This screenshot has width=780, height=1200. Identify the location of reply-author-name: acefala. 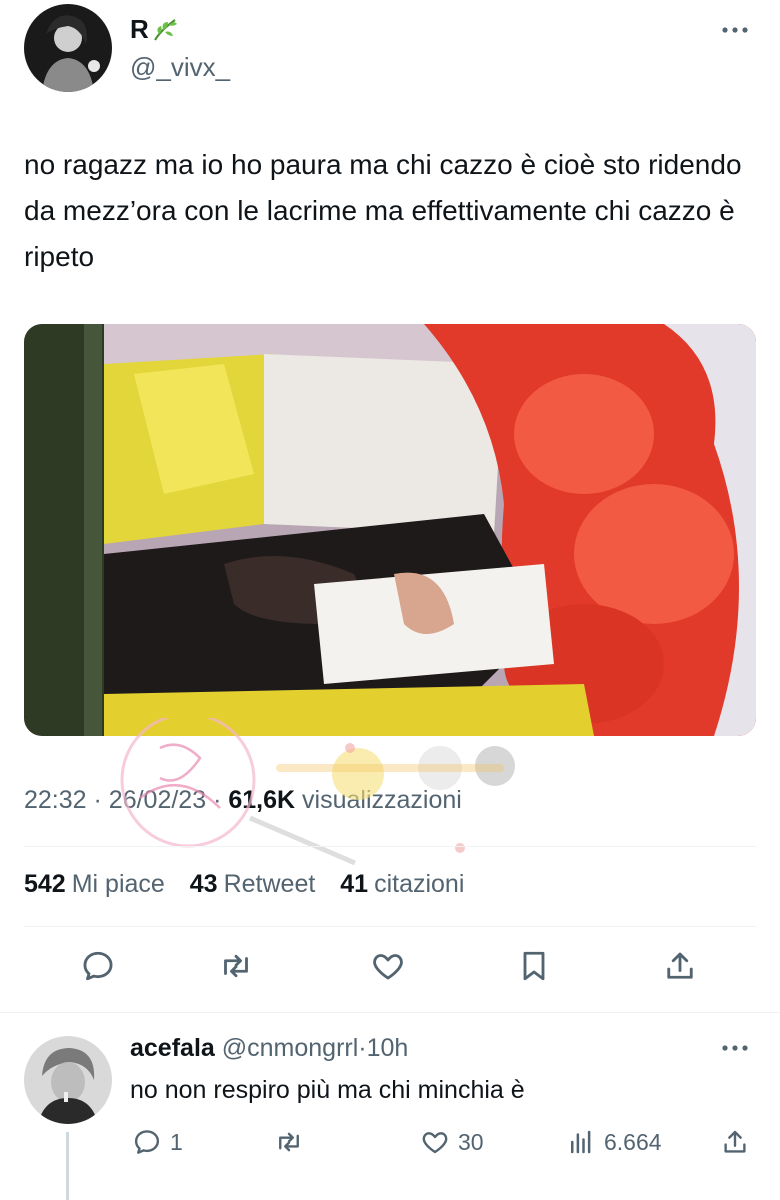
(172, 1048).